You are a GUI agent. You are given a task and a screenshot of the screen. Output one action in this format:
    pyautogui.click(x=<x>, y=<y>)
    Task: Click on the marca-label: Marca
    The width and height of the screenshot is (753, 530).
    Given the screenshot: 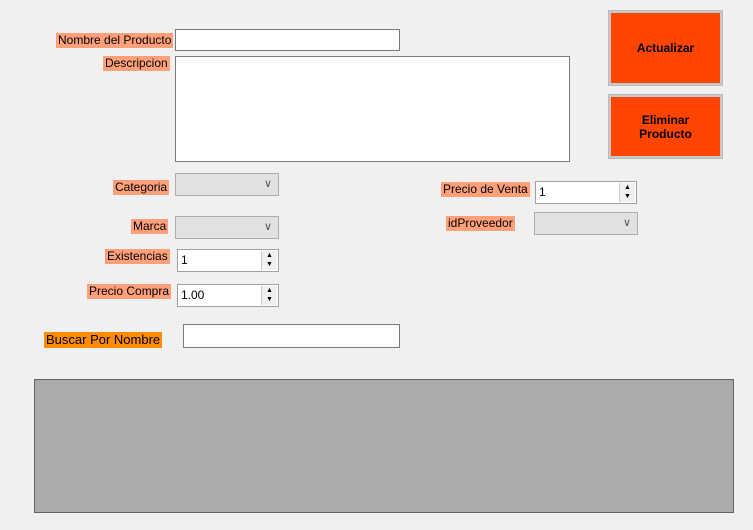 What is the action you would take?
    pyautogui.click(x=150, y=226)
    